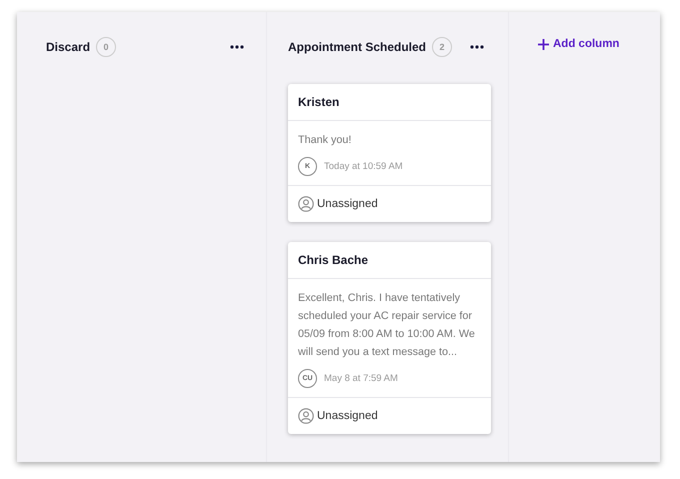 The image size is (680, 479). I want to click on message-time: May 8 at 7:59 AM, so click(361, 378).